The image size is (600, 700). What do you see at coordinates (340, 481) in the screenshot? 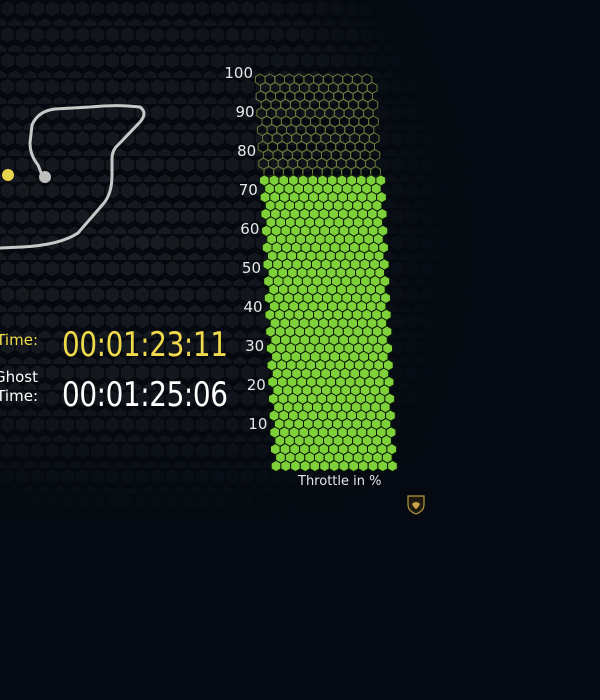
I see `throttle-label: Throttle in %` at bounding box center [340, 481].